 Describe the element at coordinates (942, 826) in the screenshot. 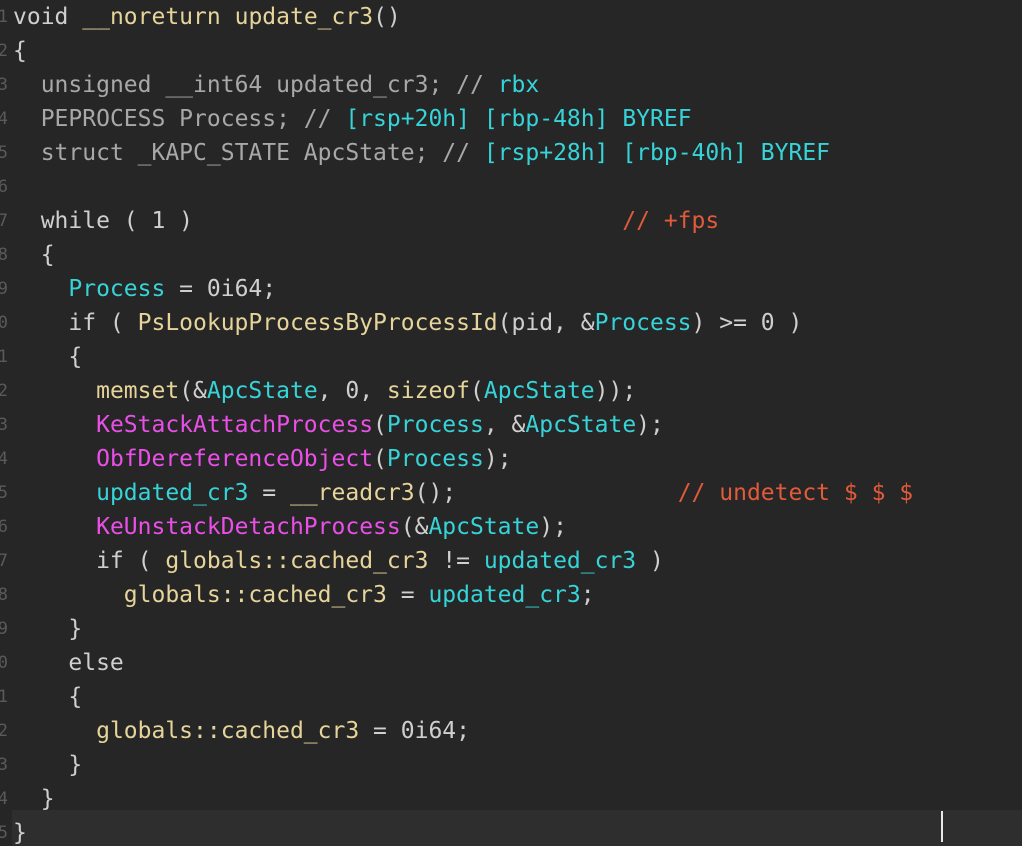

I see `text-caret` at that location.